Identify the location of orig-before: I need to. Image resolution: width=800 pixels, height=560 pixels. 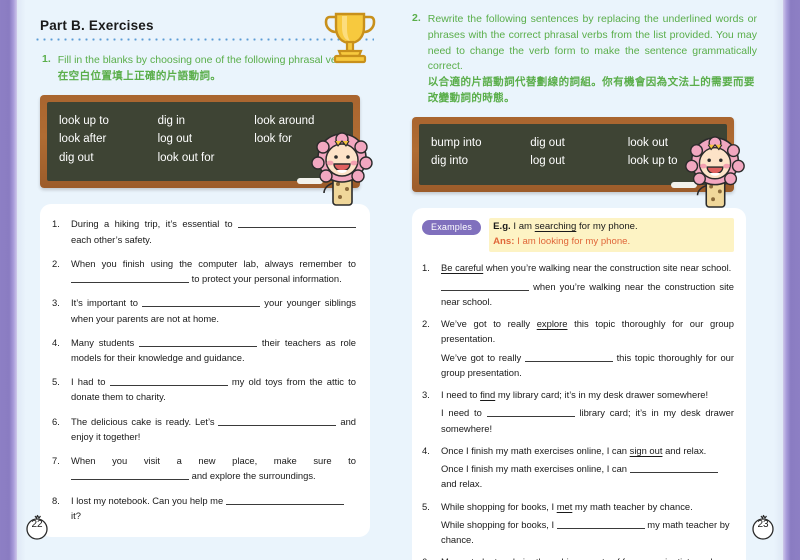
(461, 395).